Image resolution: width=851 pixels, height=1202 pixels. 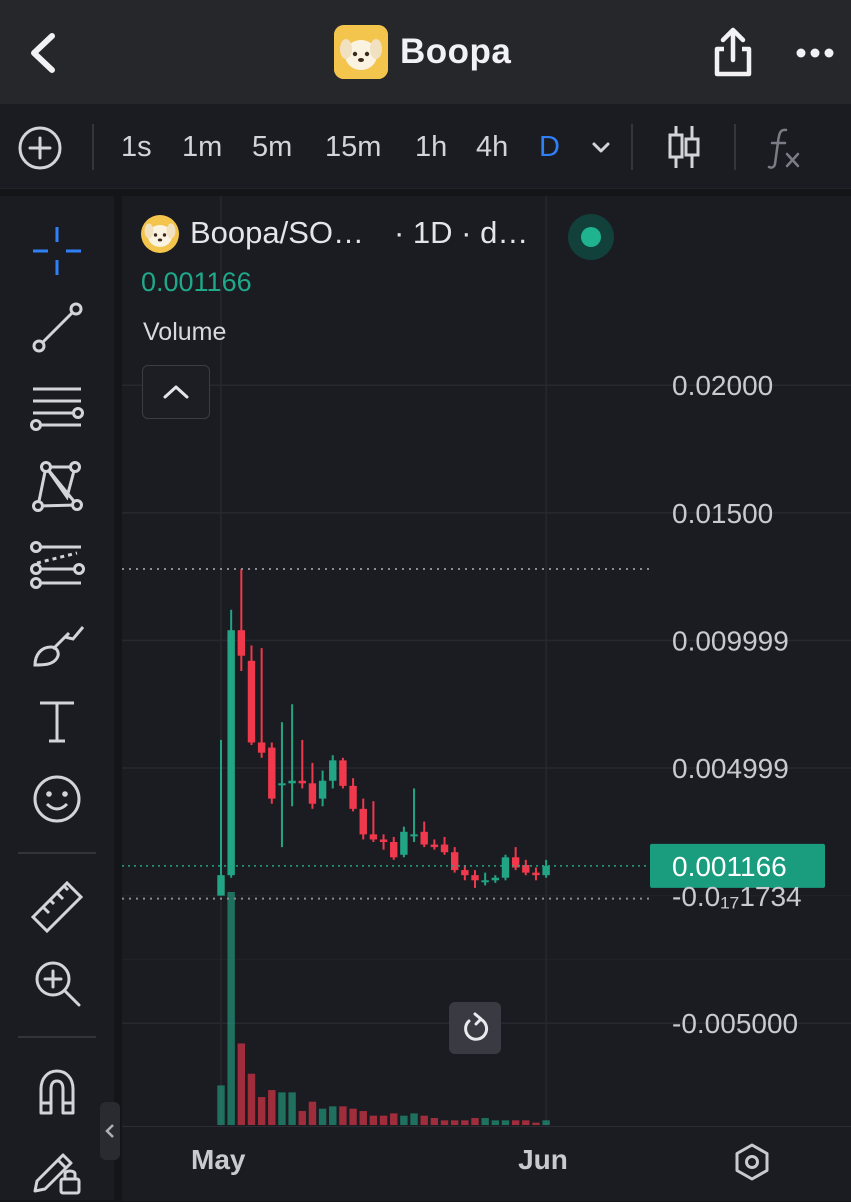 What do you see at coordinates (784, 148) in the screenshot?
I see `fx-icon` at bounding box center [784, 148].